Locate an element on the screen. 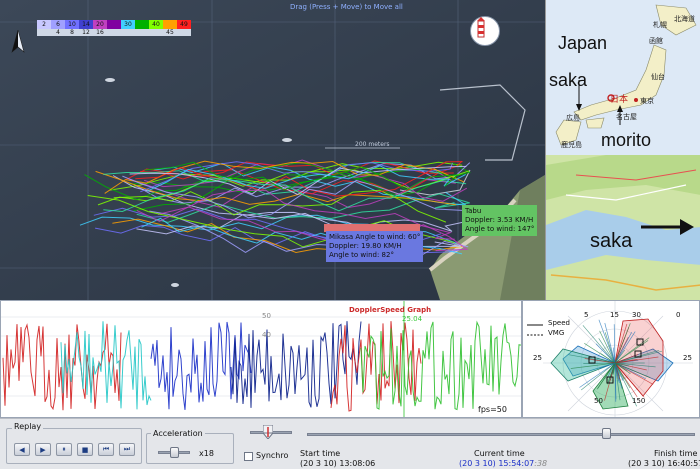  city-label: 東京 is located at coordinates (647, 101).